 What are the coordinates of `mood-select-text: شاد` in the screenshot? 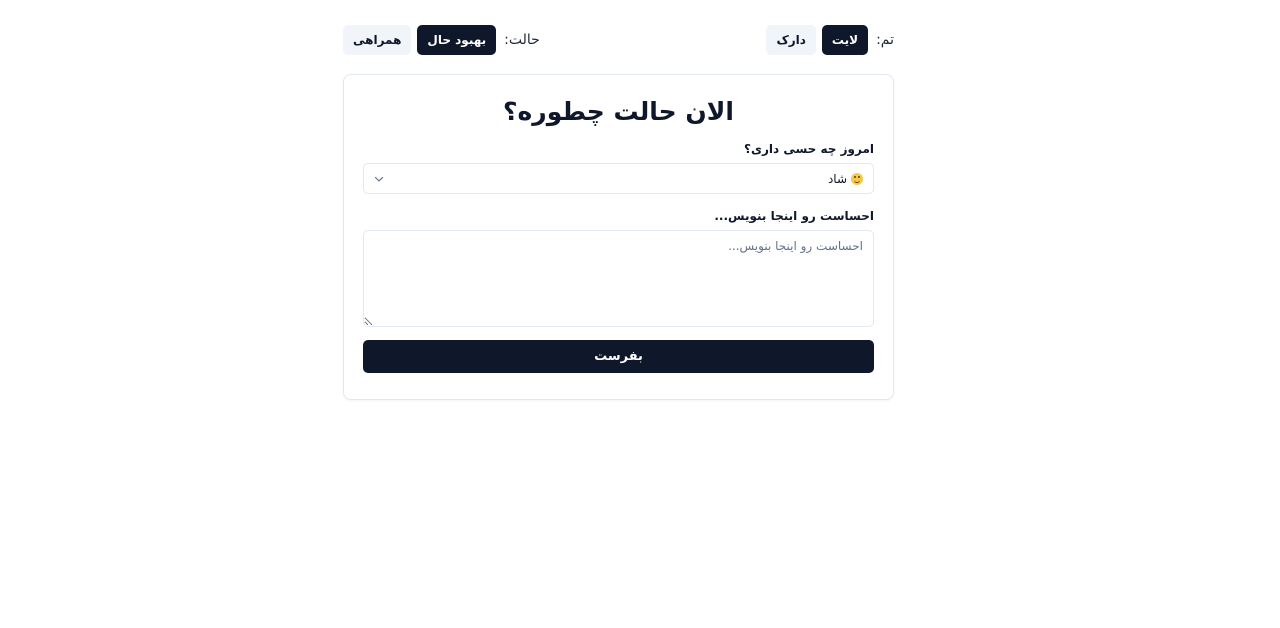 It's located at (837, 178).